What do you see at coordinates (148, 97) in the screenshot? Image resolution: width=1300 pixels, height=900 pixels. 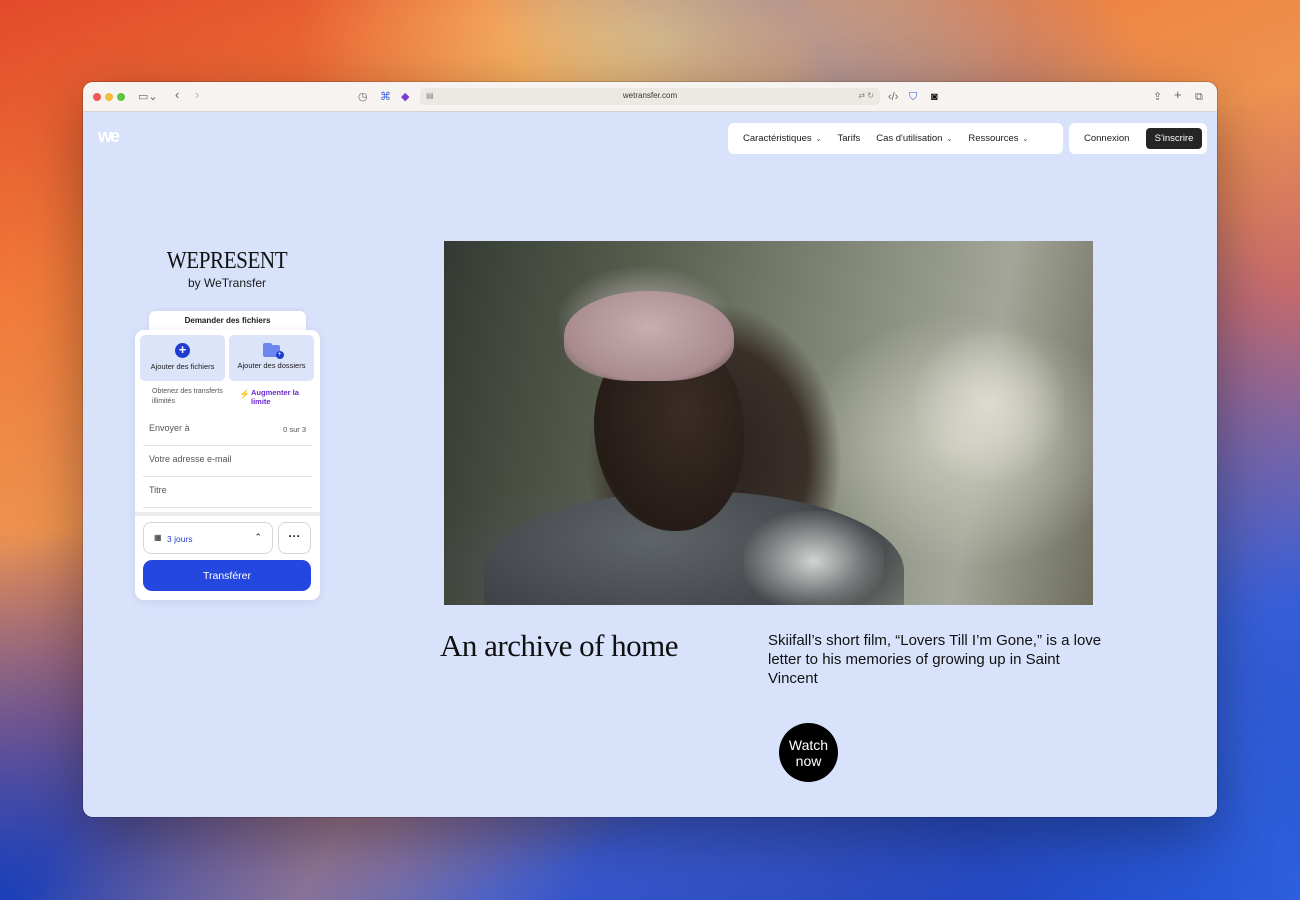 I see `sidebar-toggle-icon: ▭⌄` at bounding box center [148, 97].